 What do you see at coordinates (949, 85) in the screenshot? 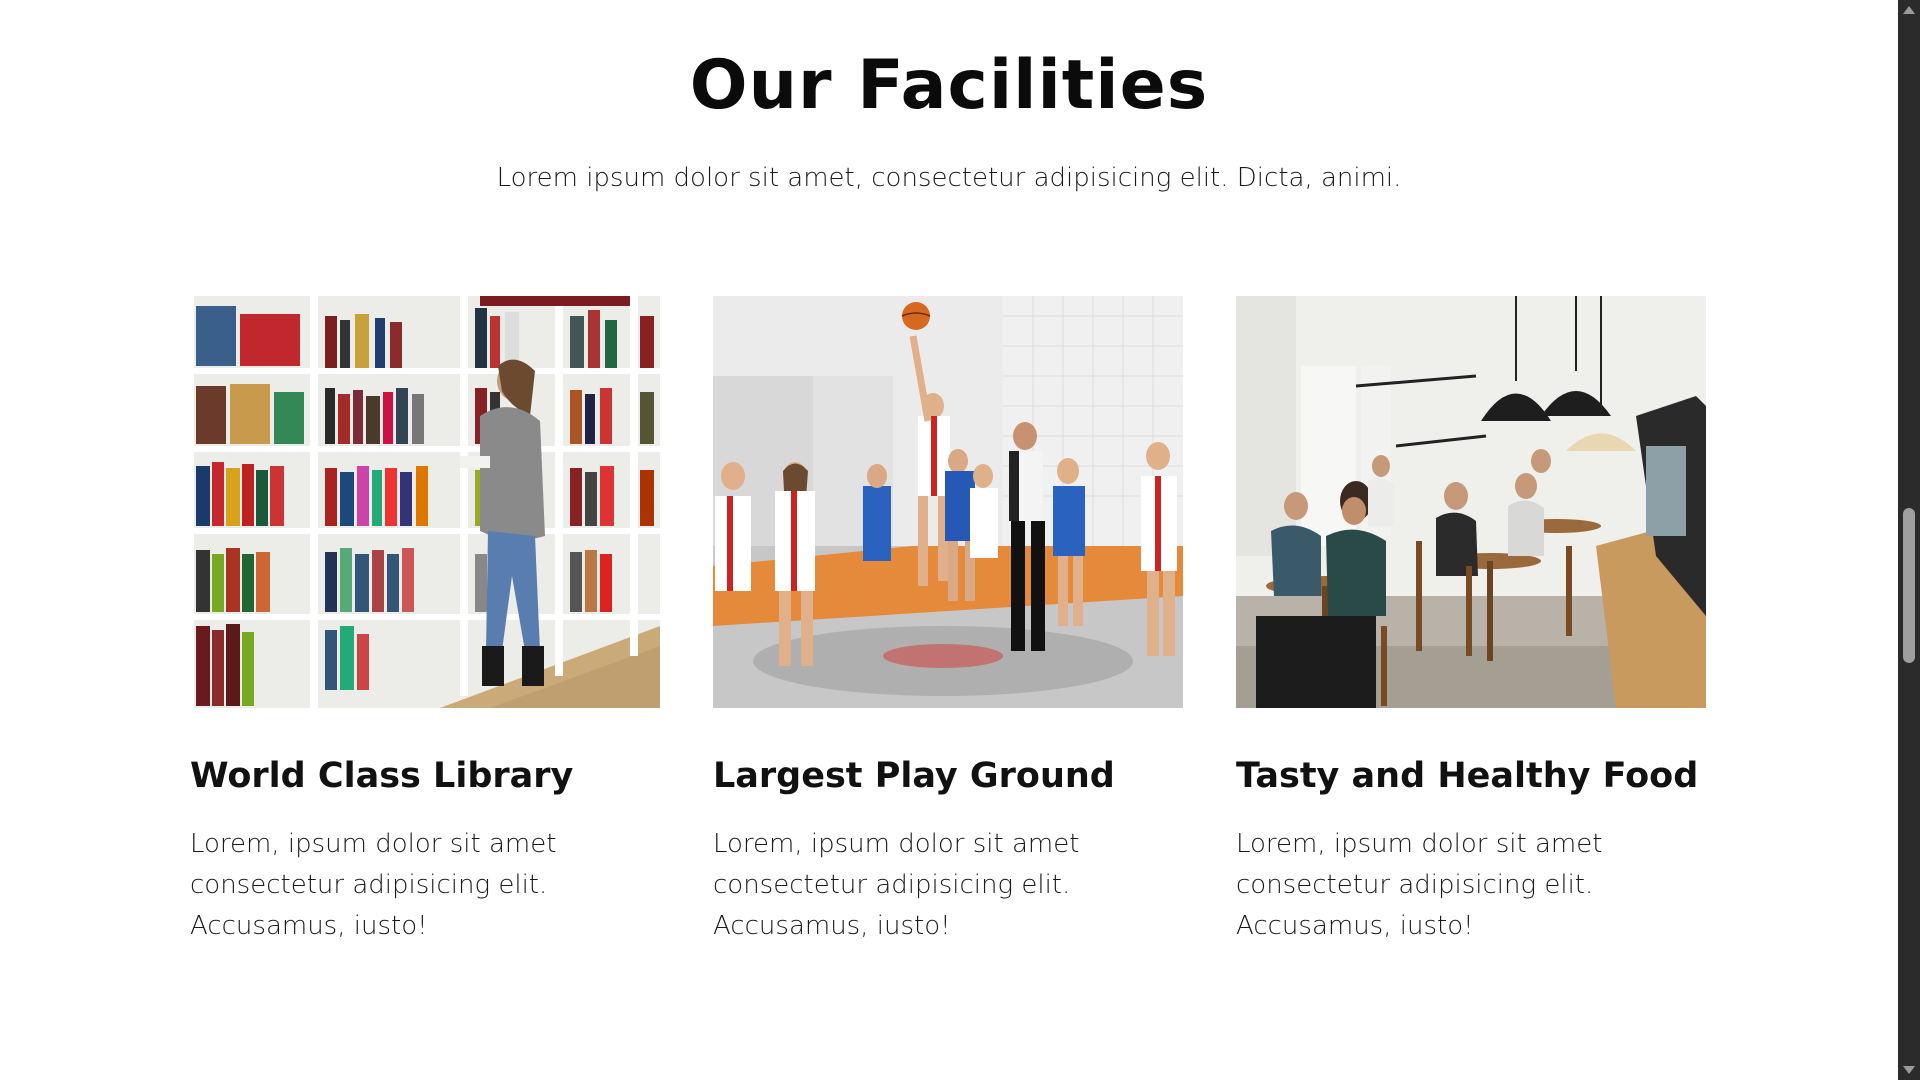
I see `section-title: Our Facilities` at bounding box center [949, 85].